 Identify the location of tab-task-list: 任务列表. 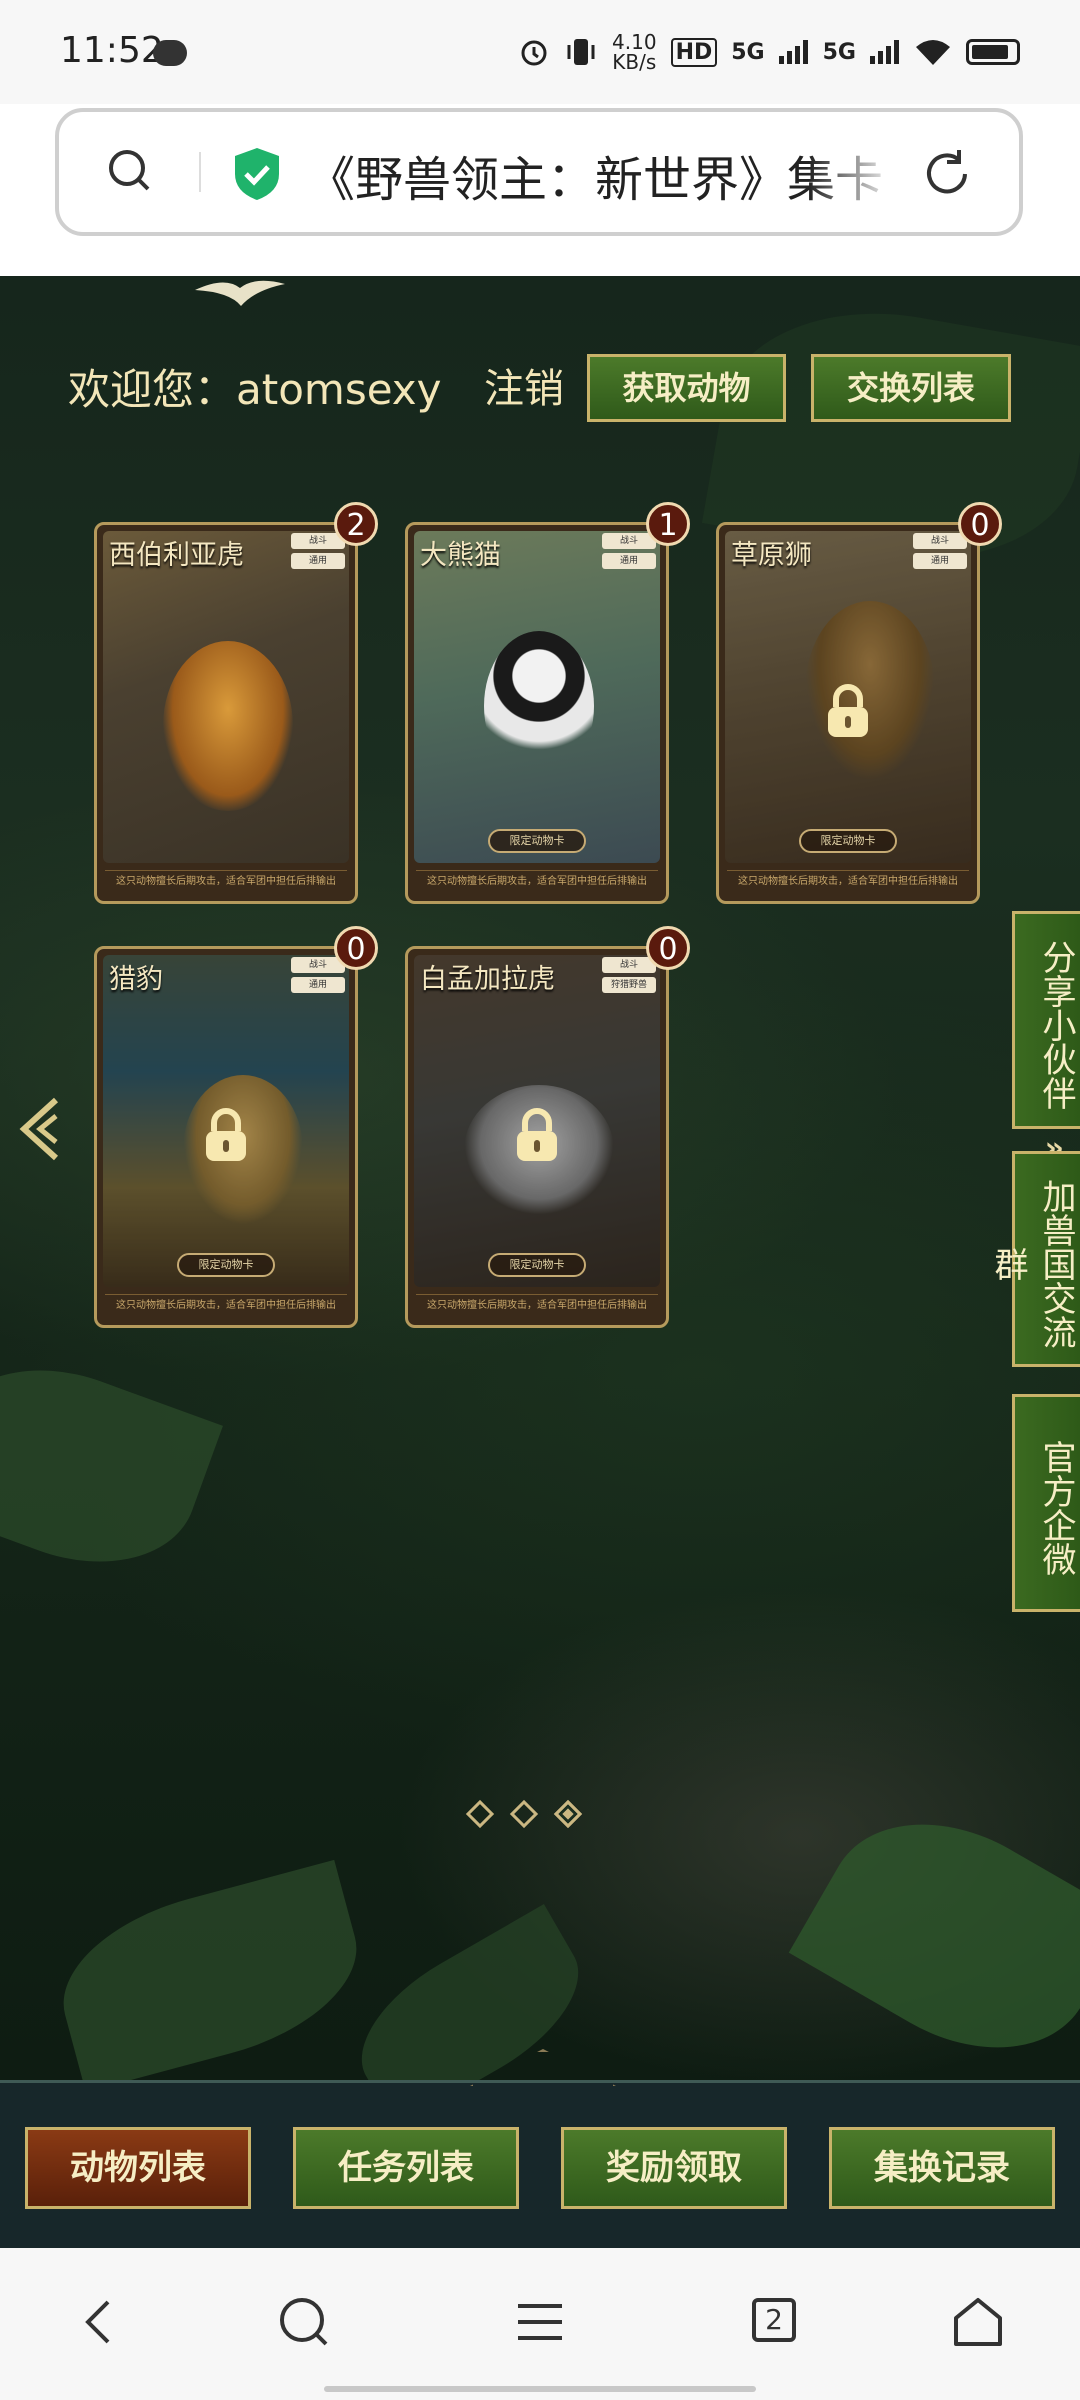
(406, 2168).